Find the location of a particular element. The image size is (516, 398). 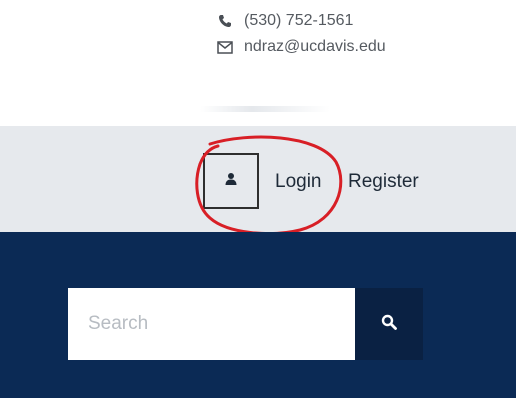

email-address: ndraz@ucdavis.edu is located at coordinates (315, 46).